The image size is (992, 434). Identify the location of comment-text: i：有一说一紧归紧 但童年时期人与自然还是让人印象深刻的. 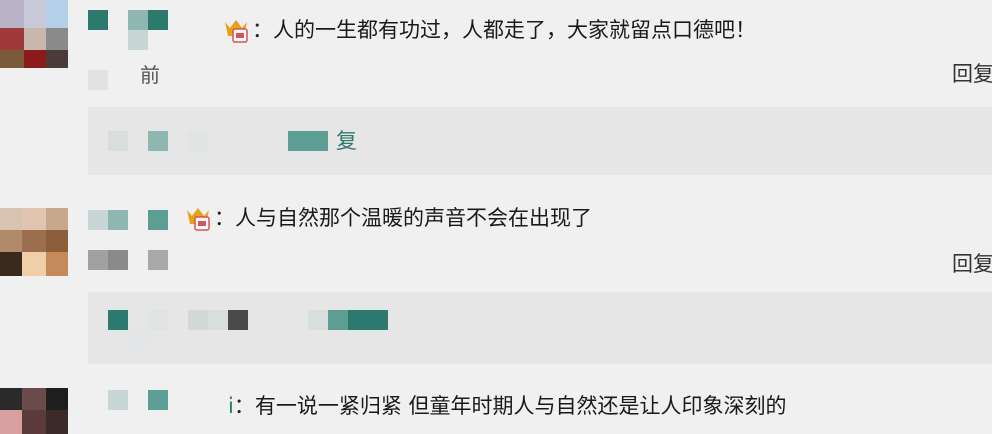
(507, 406).